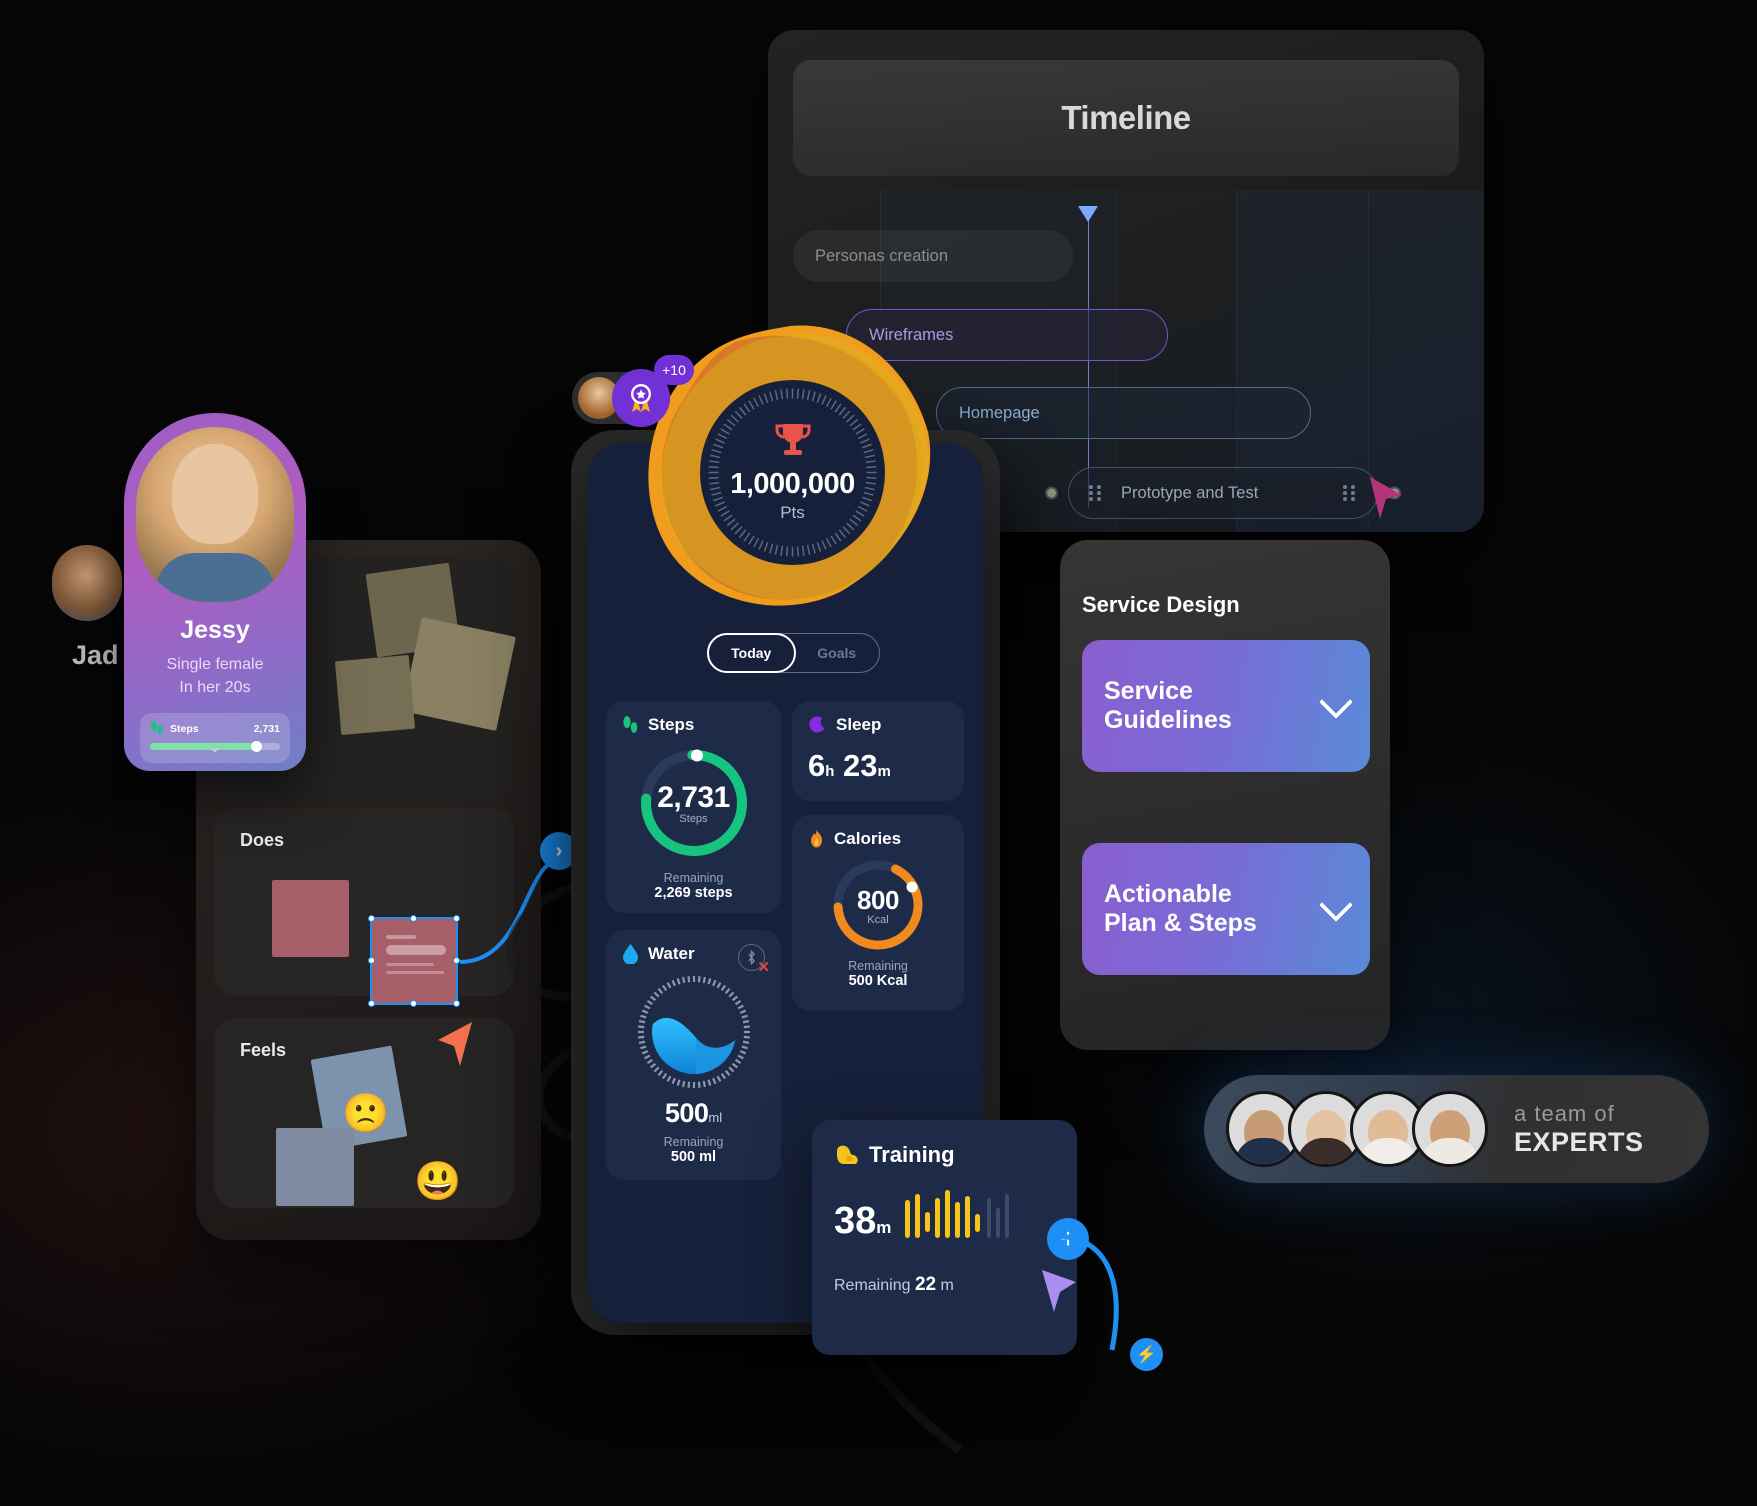 The width and height of the screenshot is (1757, 1506). What do you see at coordinates (693, 819) in the screenshot?
I see `steps-unit: Steps` at bounding box center [693, 819].